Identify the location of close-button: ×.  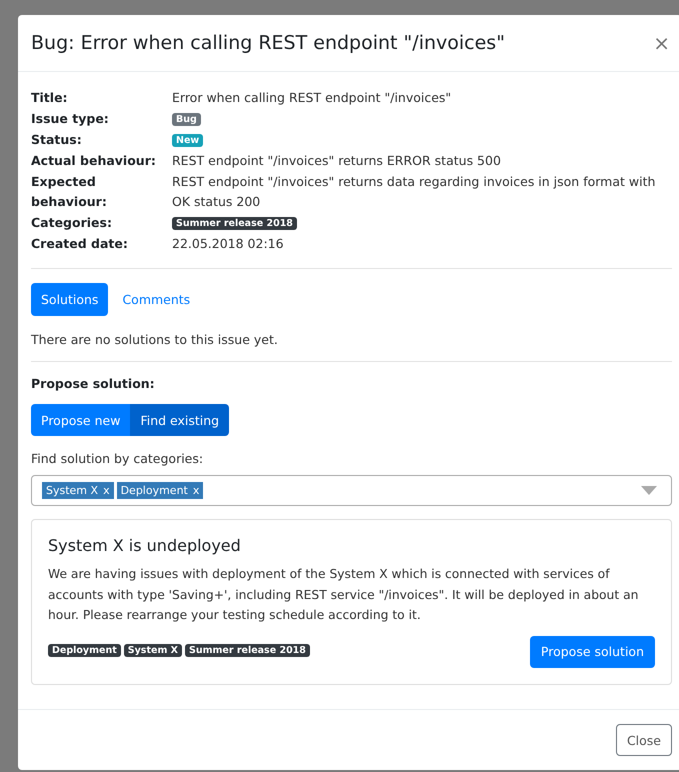
(661, 43).